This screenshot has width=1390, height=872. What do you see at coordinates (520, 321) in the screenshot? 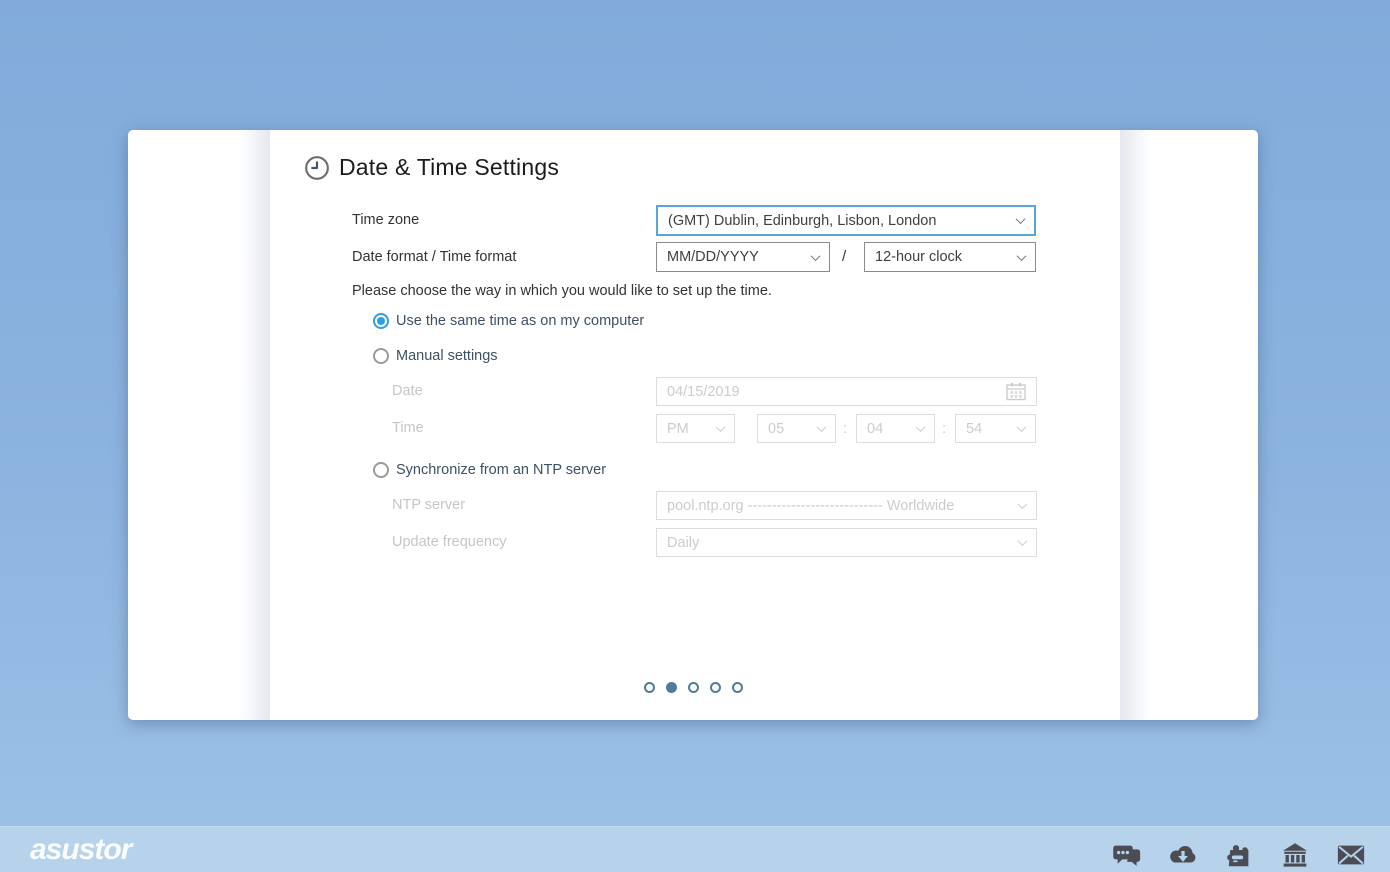
I see `radio-label-computer: Use the same time as on my computer` at bounding box center [520, 321].